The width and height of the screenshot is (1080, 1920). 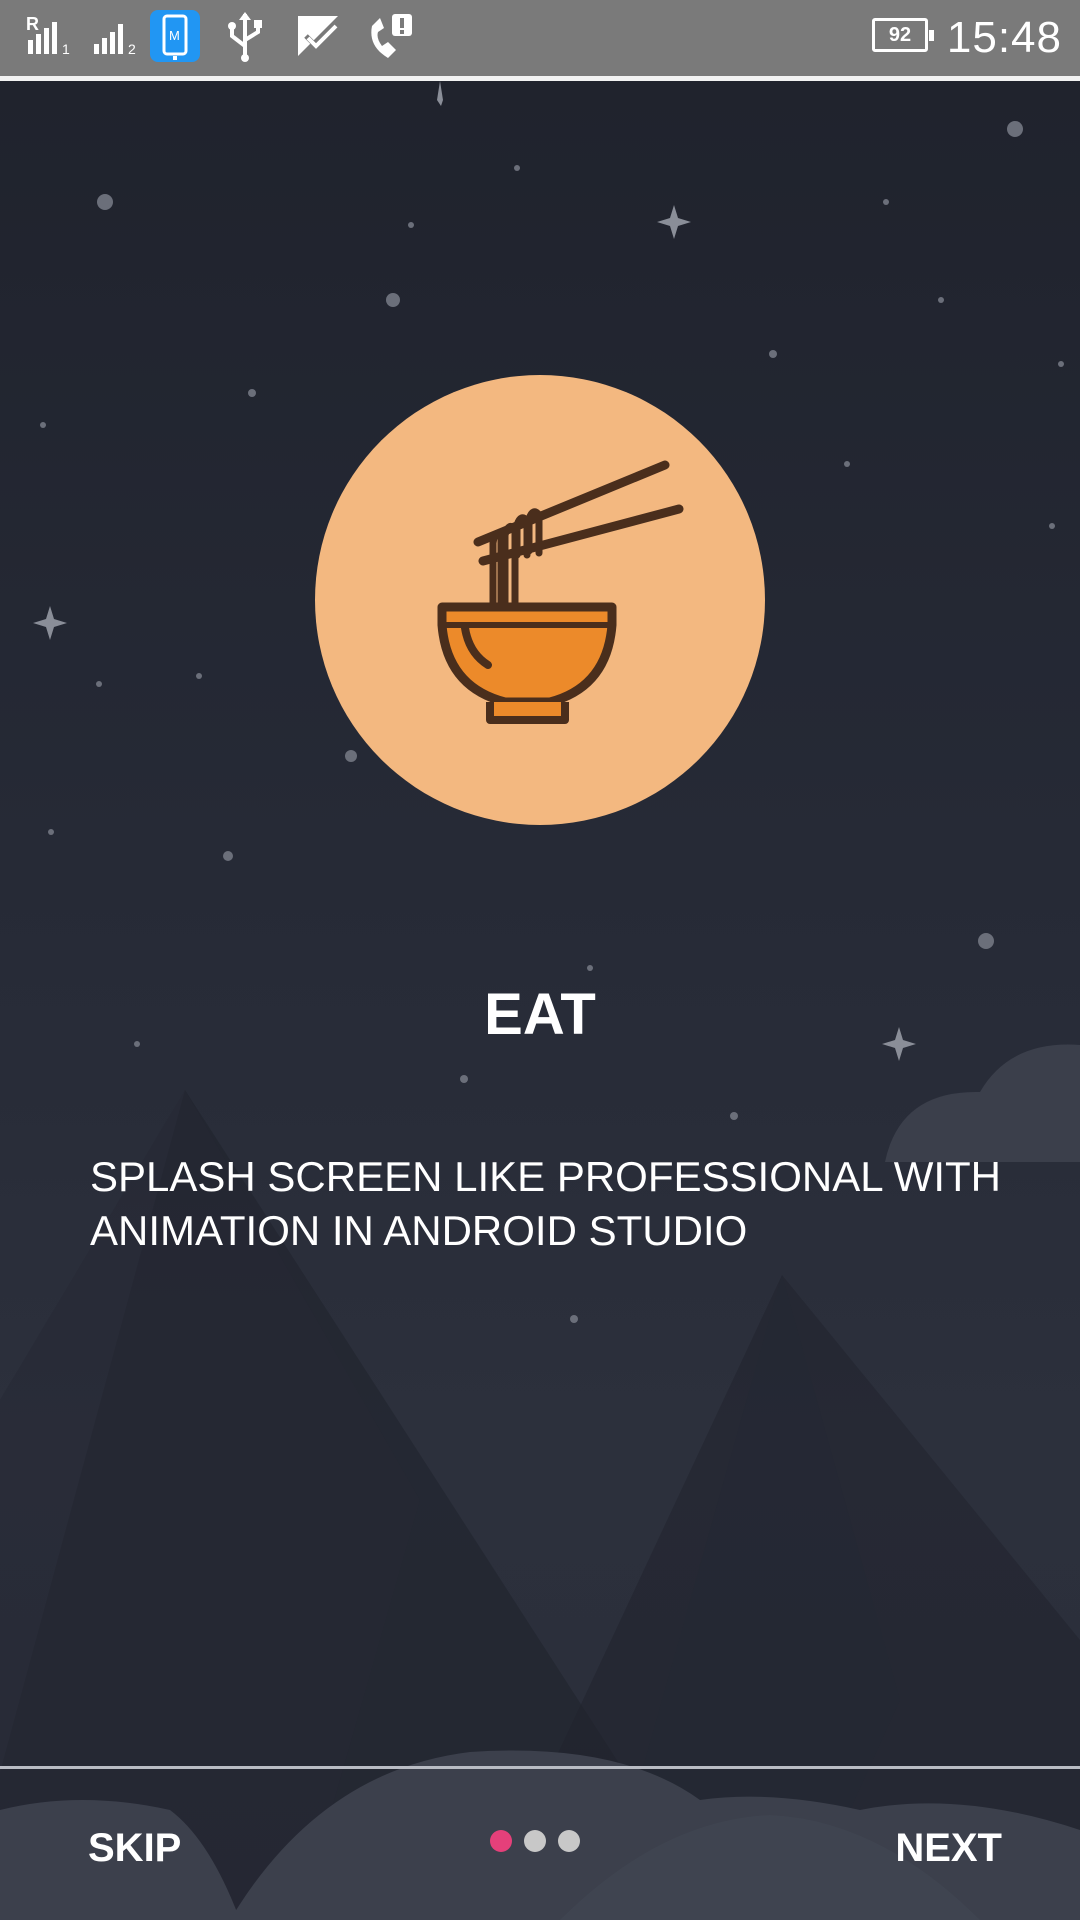 I want to click on signal-sim2-icon: 2, so click(x=115, y=40).